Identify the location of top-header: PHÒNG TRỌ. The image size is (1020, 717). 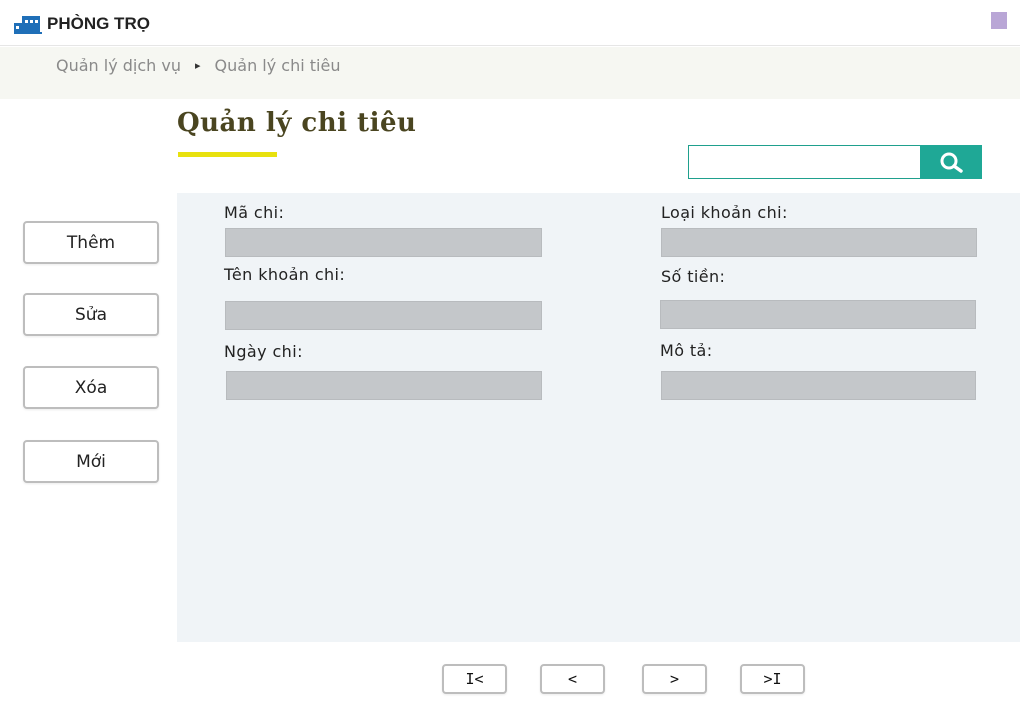
(510, 23).